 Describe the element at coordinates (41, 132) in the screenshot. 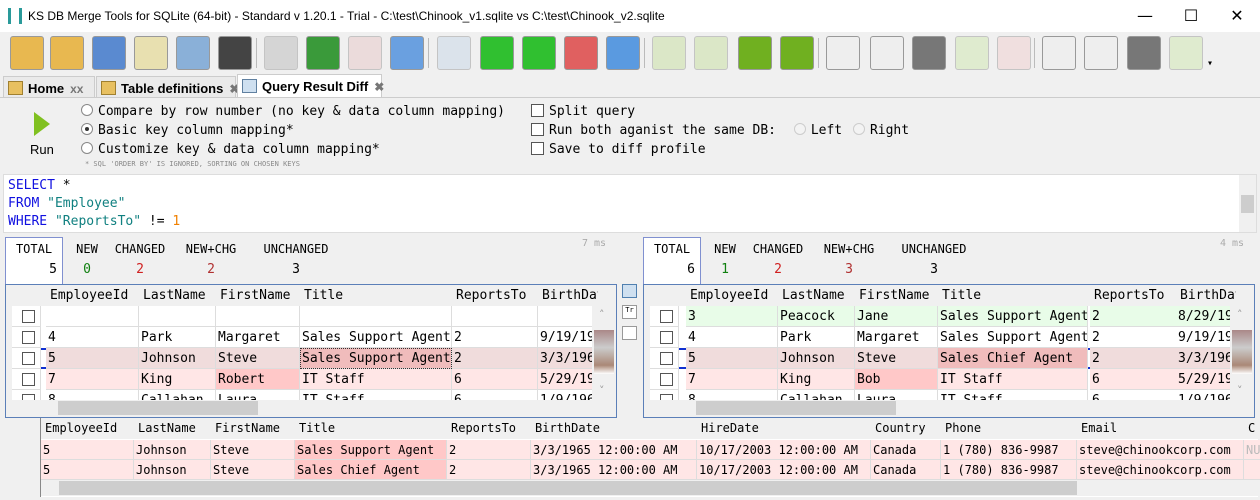

I see `run-button: Run` at that location.